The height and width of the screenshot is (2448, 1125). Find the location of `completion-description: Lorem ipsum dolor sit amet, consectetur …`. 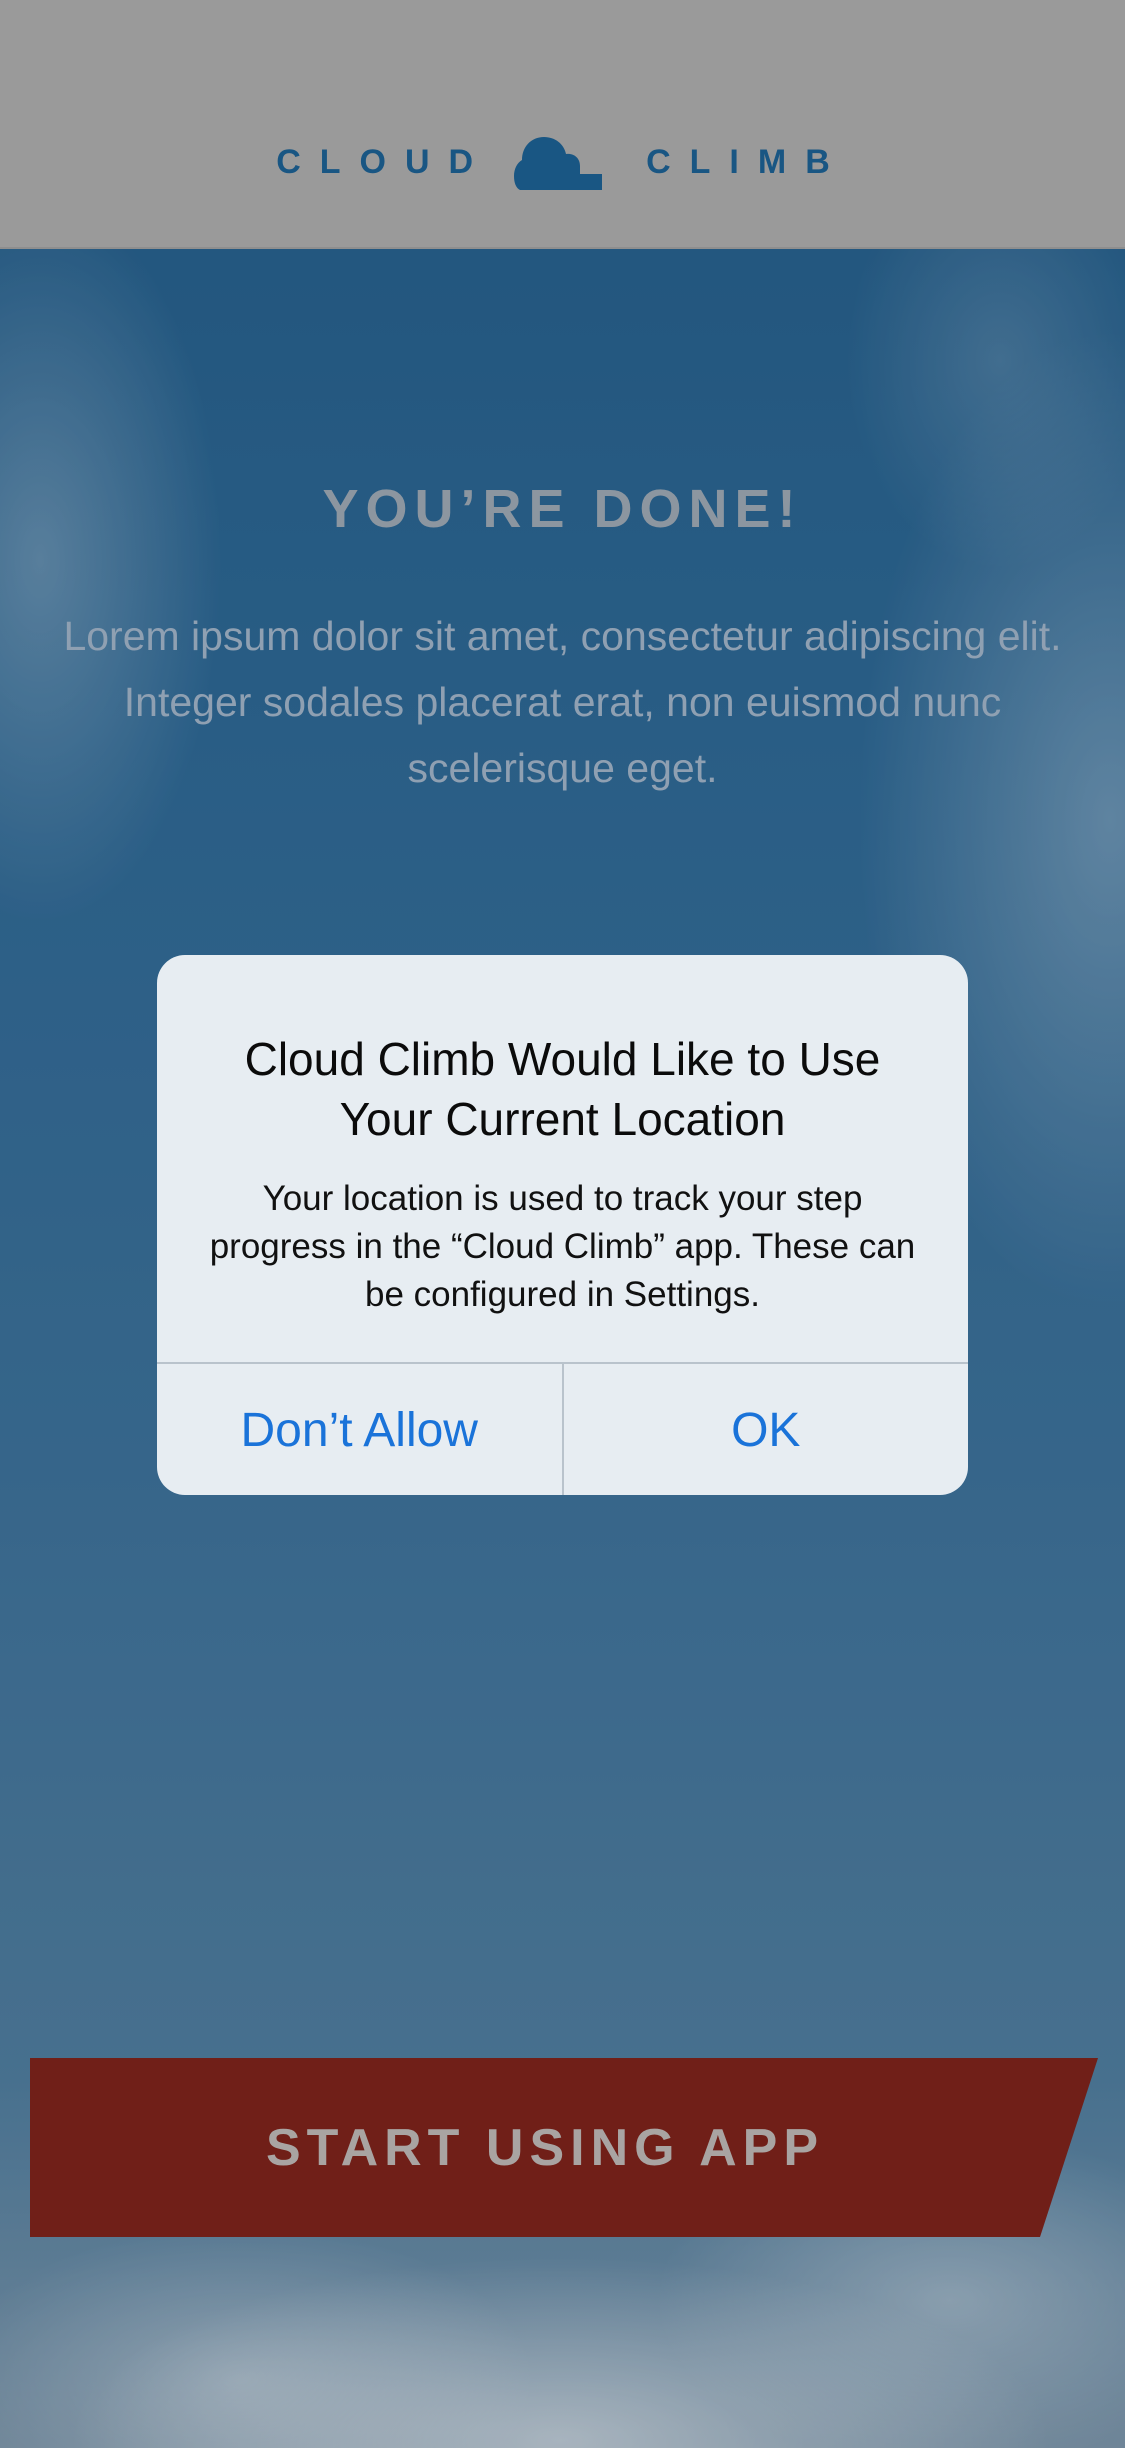

completion-description: Lorem ipsum dolor sit amet, consectetur … is located at coordinates (562, 702).